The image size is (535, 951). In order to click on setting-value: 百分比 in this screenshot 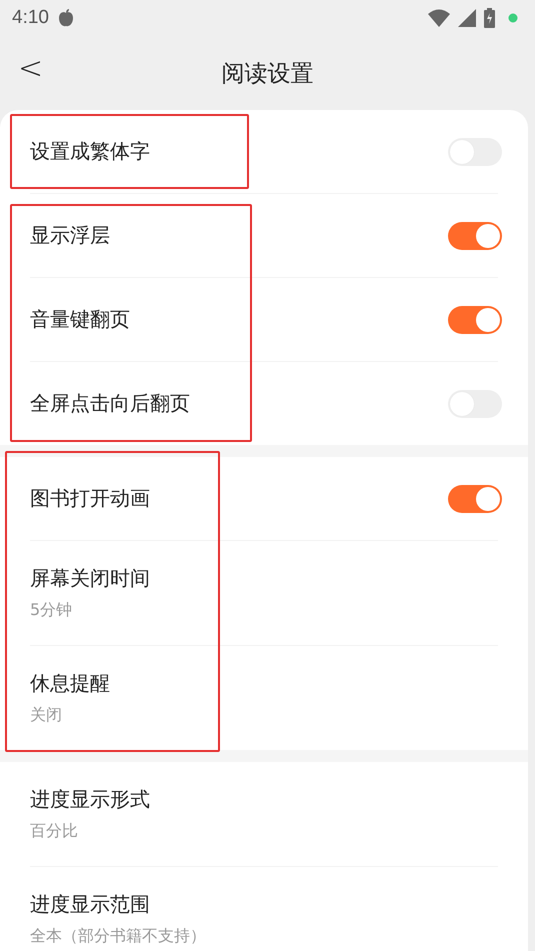, I will do `click(54, 831)`.